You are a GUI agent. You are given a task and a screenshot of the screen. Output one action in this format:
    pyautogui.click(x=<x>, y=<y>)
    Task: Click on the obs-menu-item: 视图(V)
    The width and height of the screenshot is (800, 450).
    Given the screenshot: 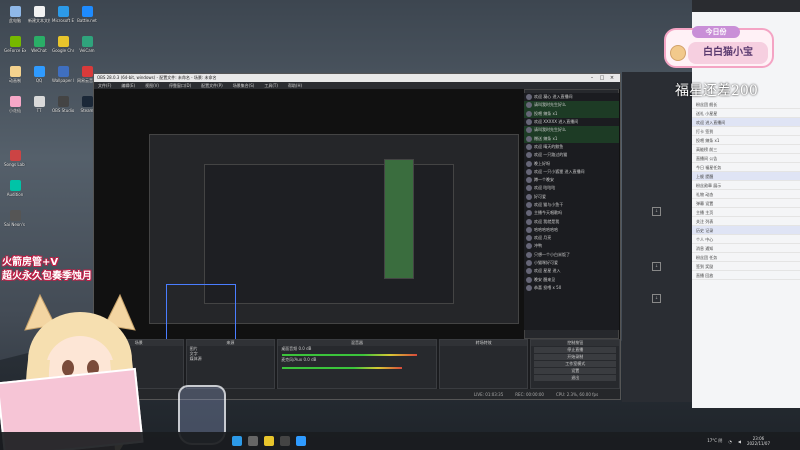 What is the action you would take?
    pyautogui.click(x=152, y=86)
    